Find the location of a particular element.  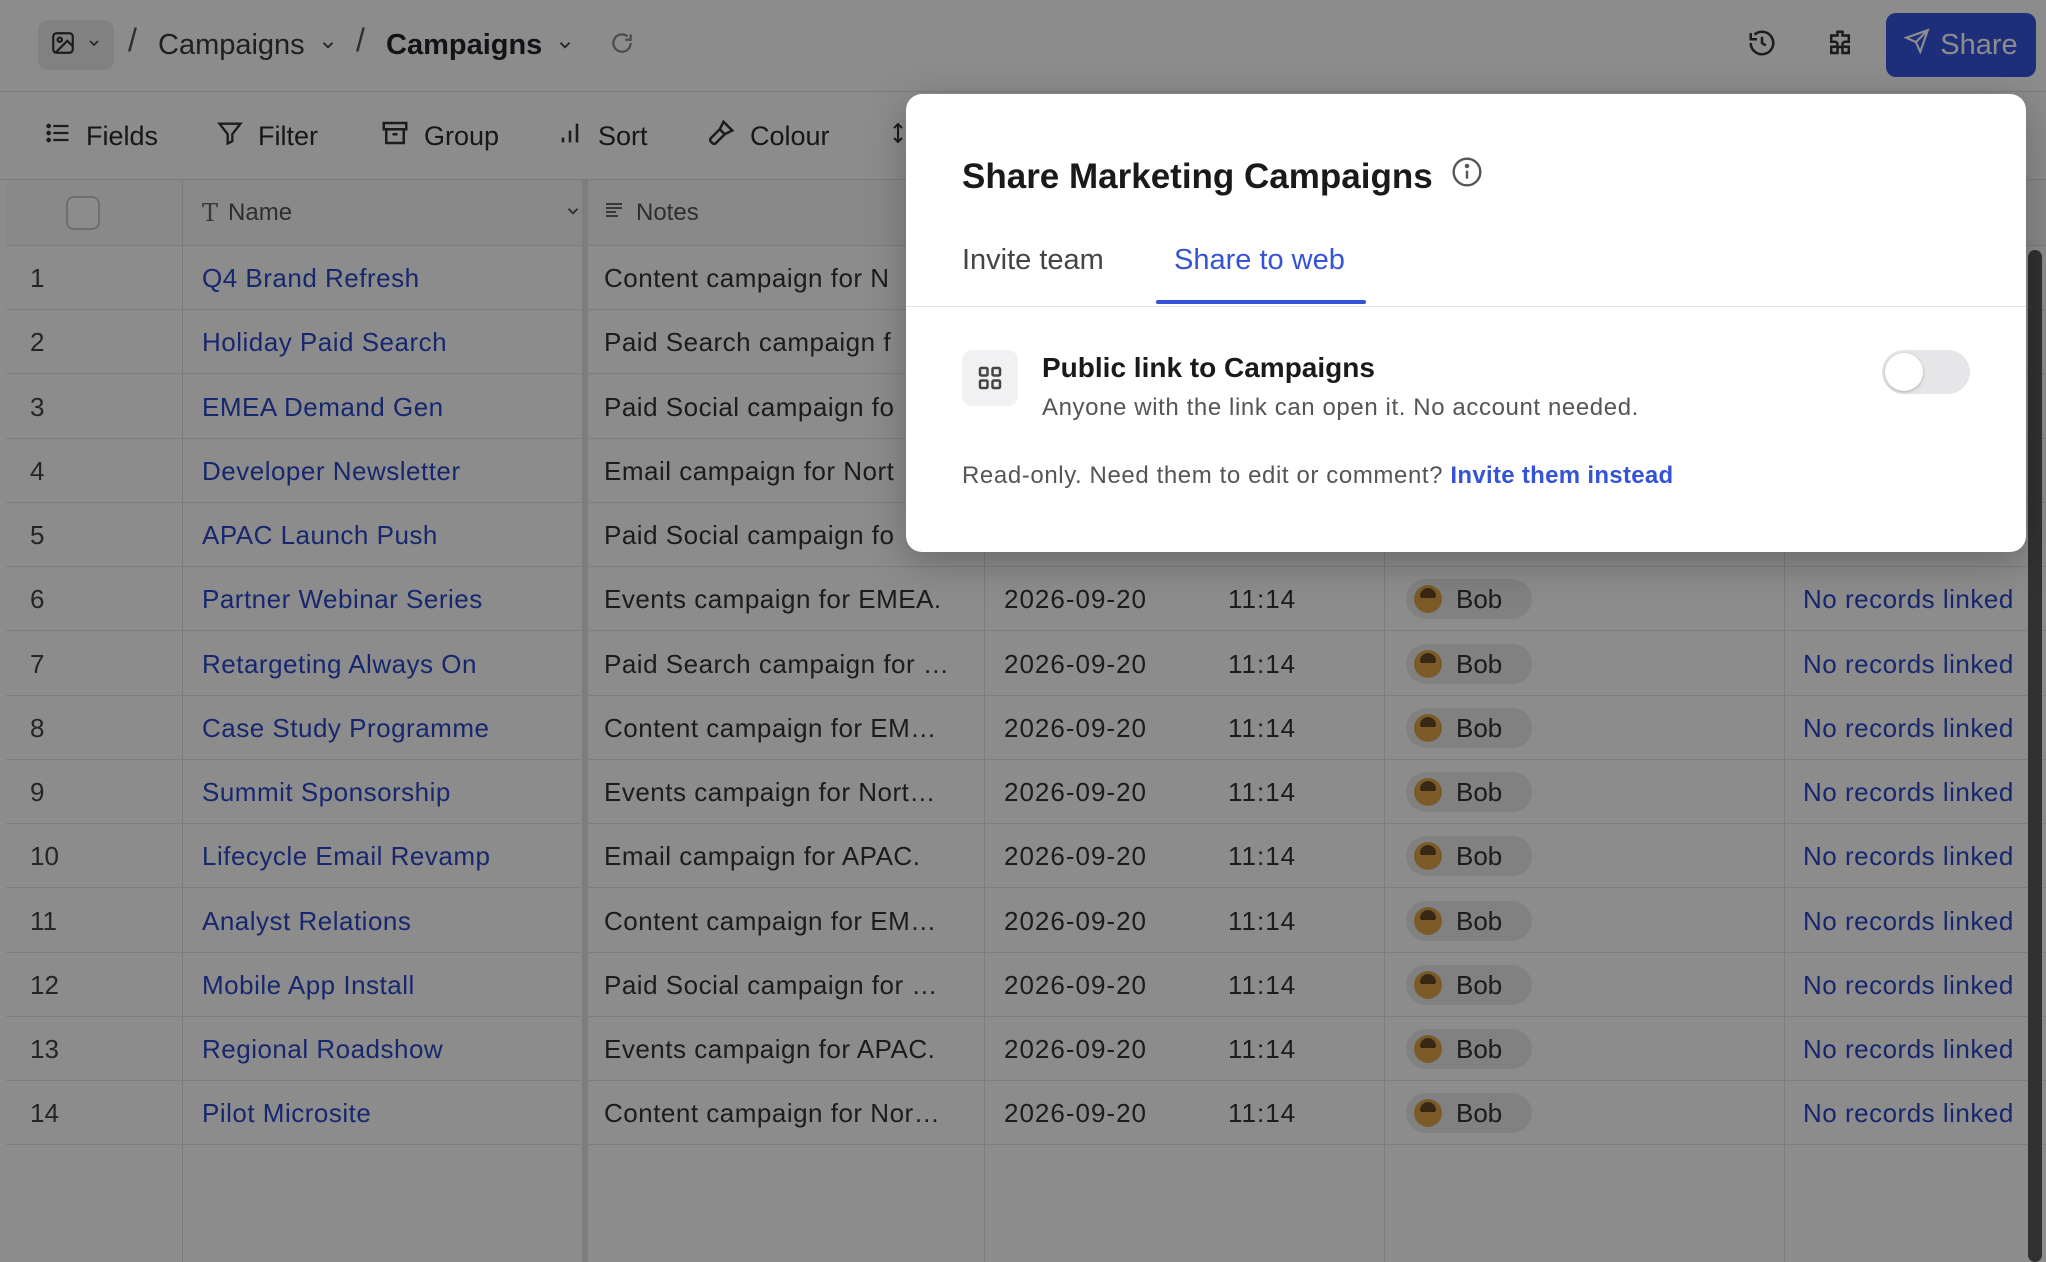

active-tab-indicator is located at coordinates (1261, 302).